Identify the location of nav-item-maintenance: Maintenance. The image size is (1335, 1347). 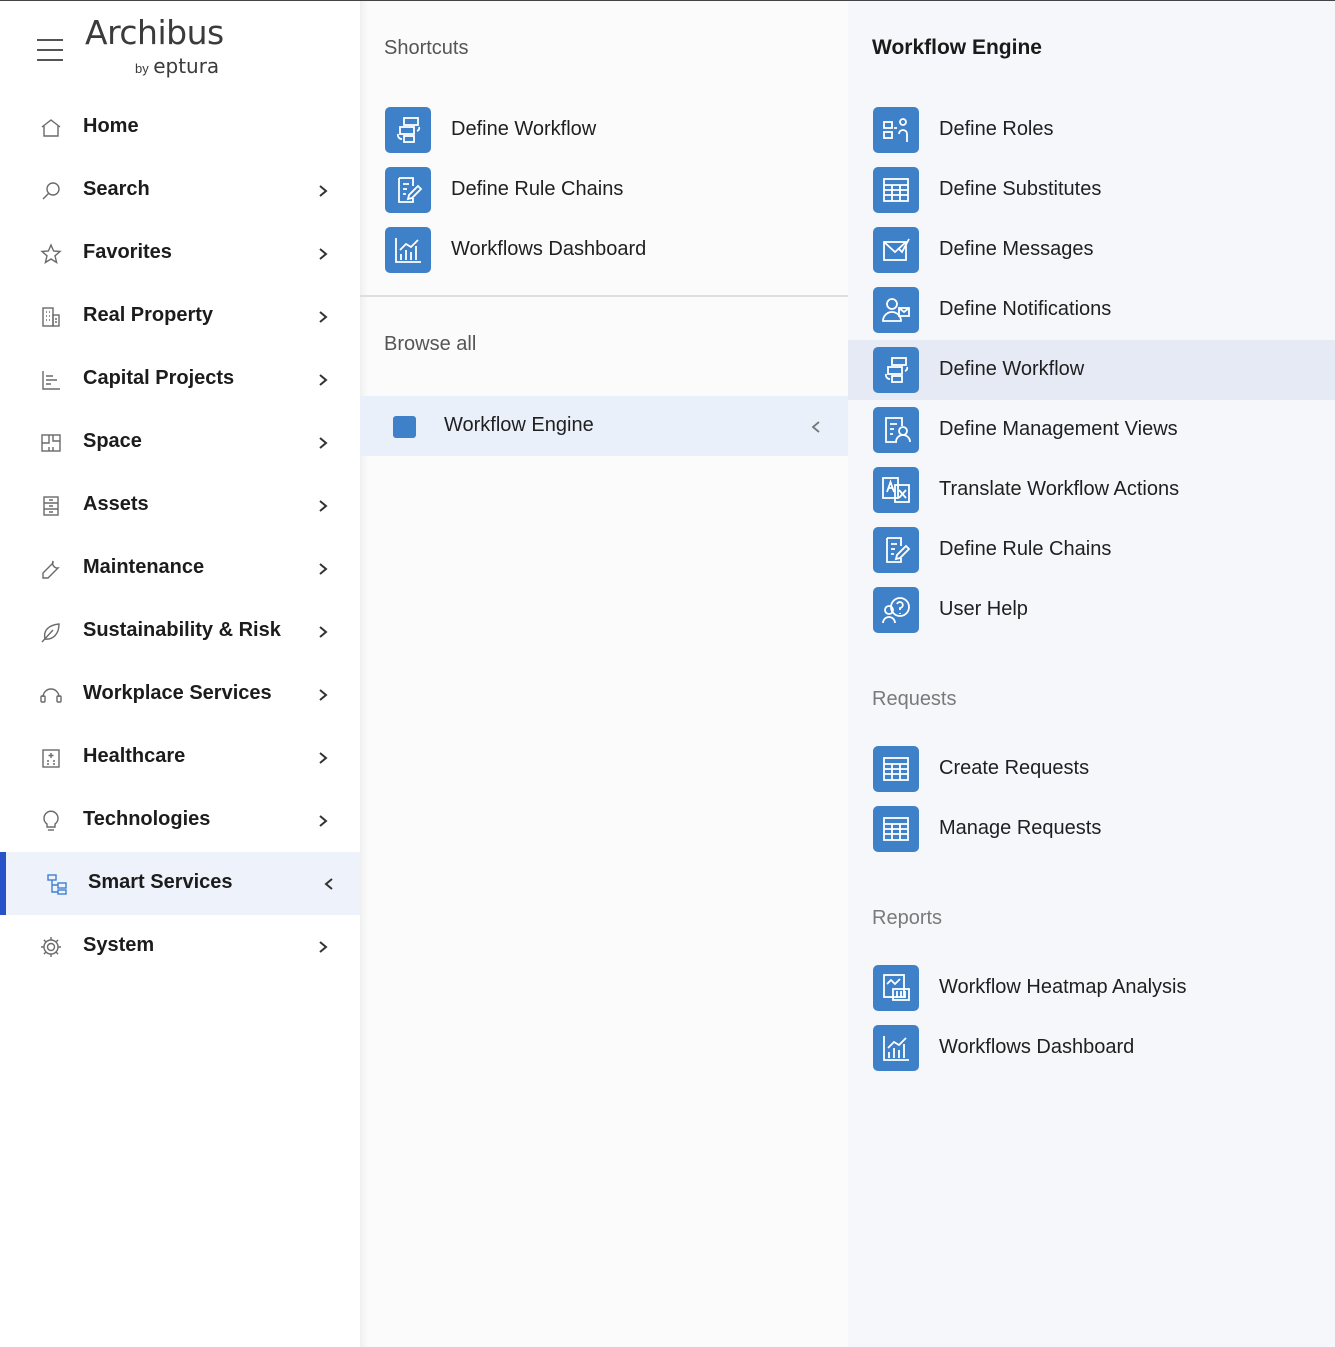
(180, 568).